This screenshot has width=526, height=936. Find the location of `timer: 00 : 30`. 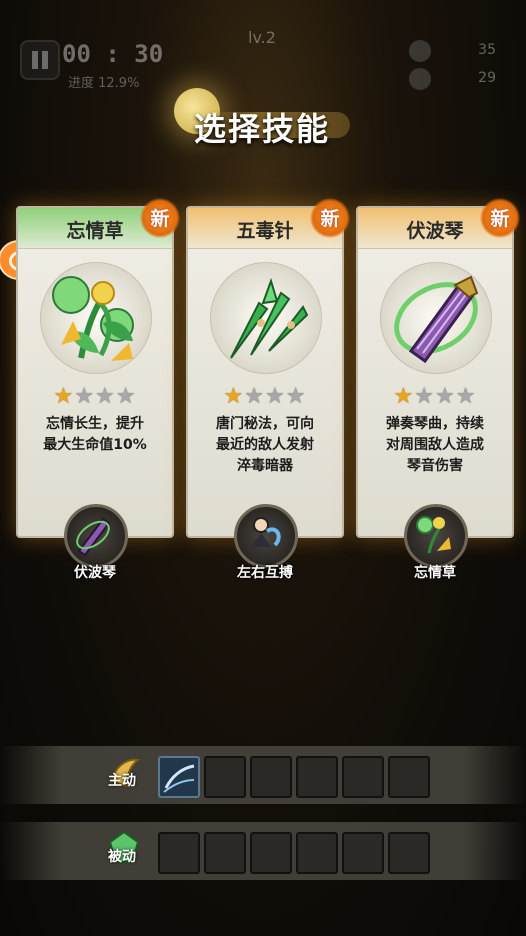

timer: 00 : 30 is located at coordinates (113, 54).